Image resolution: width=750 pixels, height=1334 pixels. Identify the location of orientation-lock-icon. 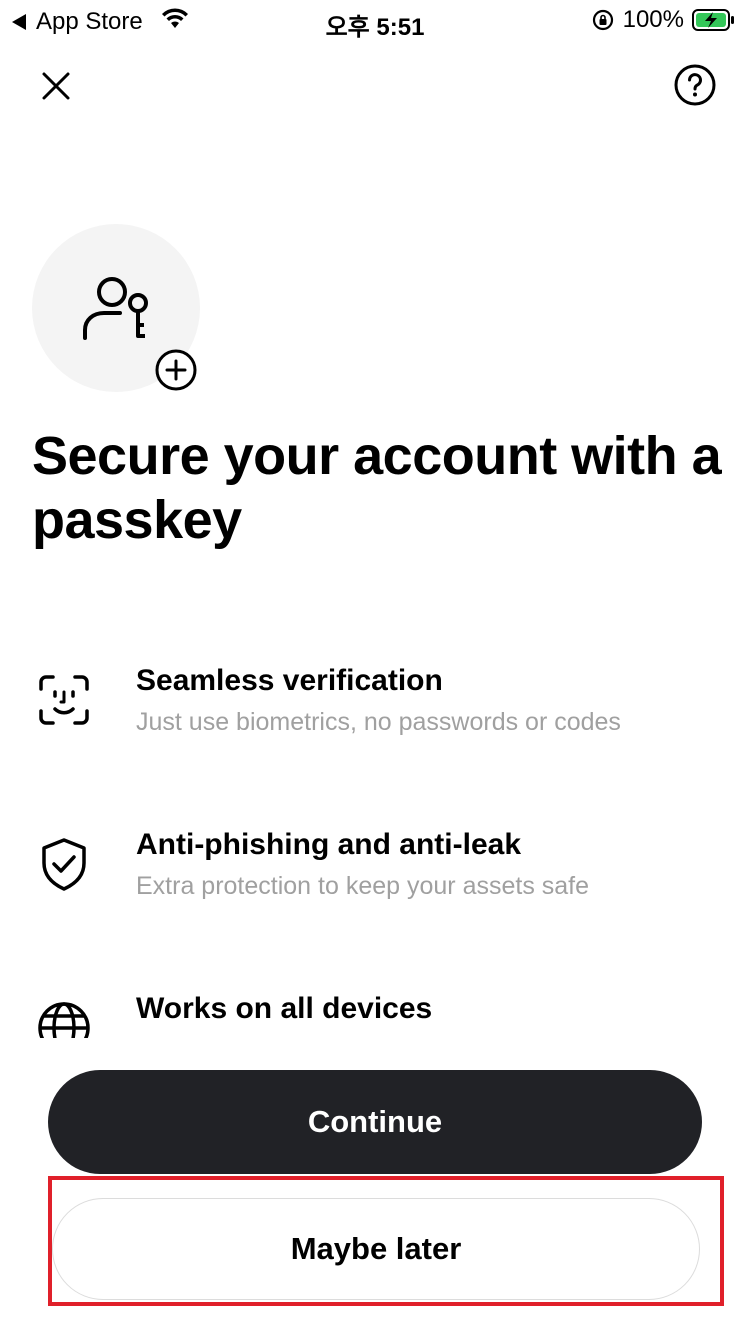
(602, 20).